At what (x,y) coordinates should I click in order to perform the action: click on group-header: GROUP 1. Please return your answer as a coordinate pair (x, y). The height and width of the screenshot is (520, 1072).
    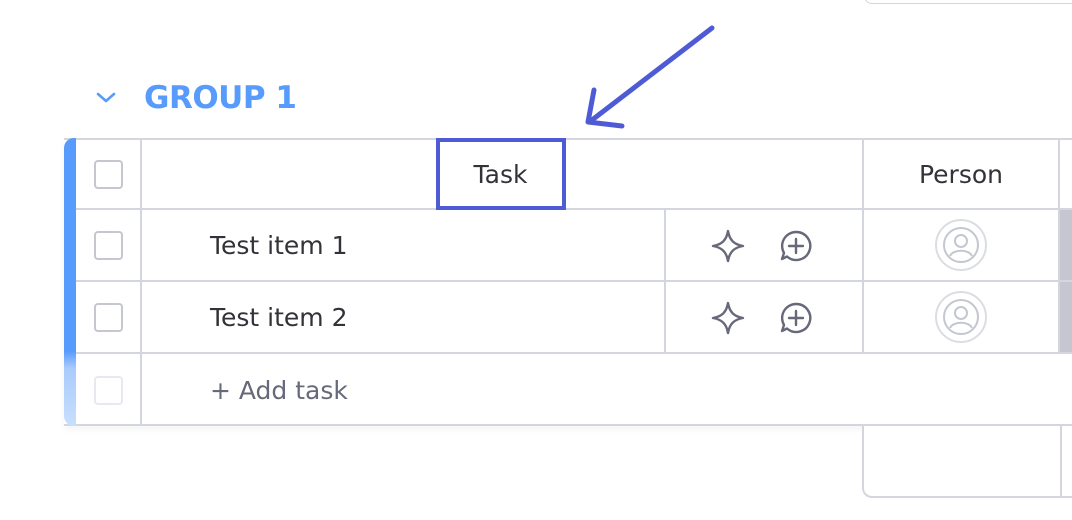
    Looking at the image, I should click on (194, 98).